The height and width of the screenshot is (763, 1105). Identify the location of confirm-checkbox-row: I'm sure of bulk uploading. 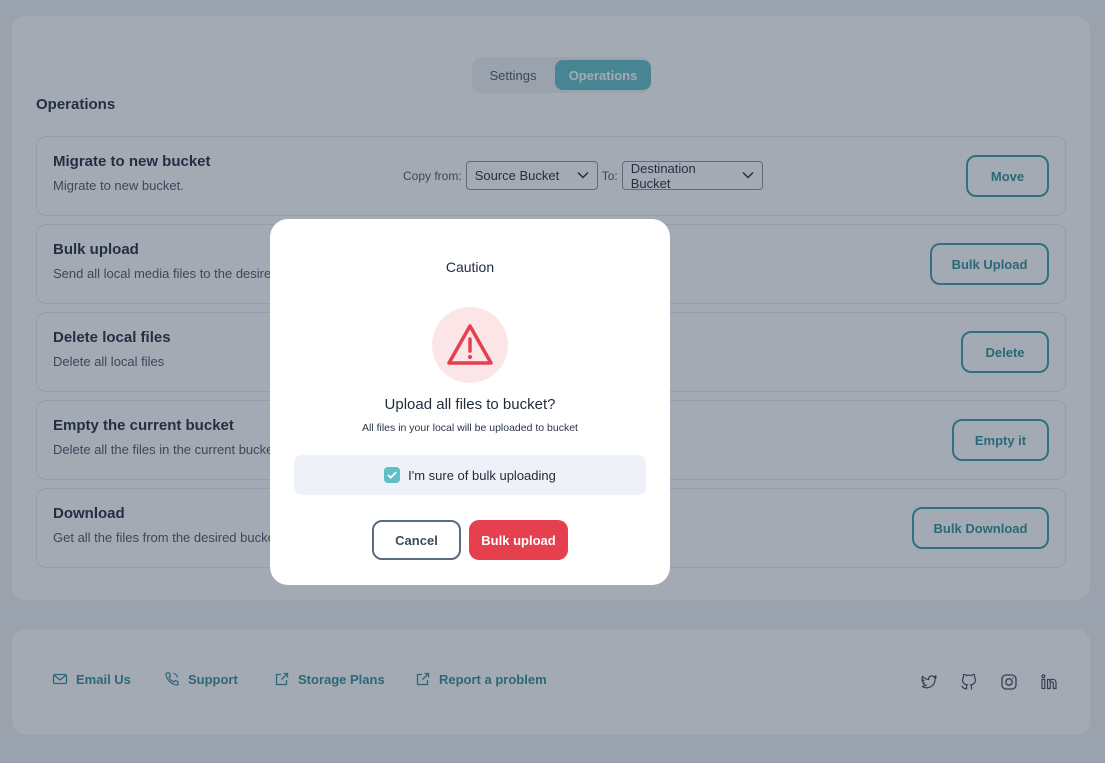
(470, 475).